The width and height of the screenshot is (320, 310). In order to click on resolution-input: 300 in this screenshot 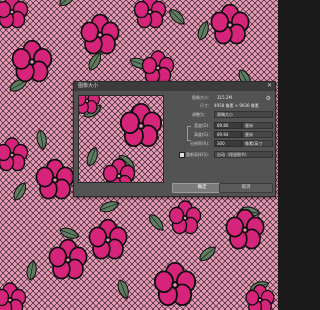, I will do `click(228, 143)`.